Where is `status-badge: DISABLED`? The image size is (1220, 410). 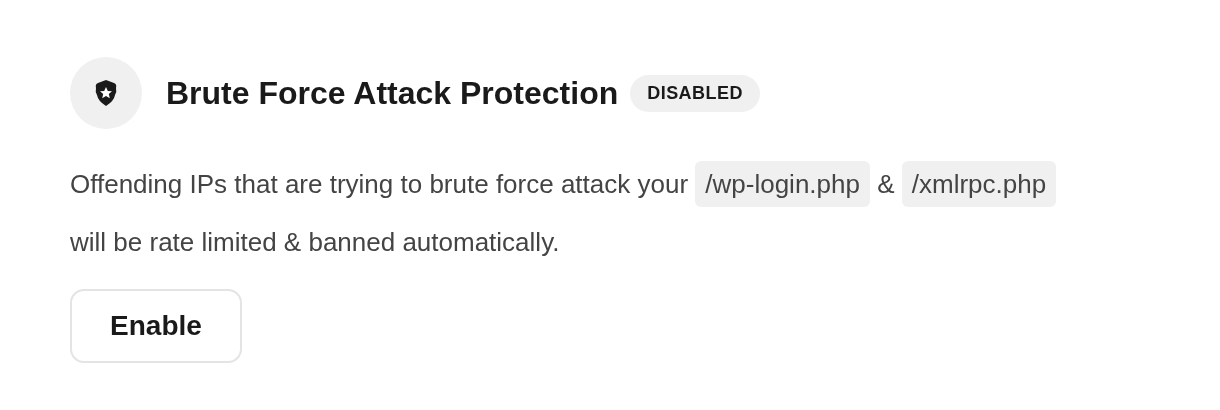
status-badge: DISABLED is located at coordinates (695, 93).